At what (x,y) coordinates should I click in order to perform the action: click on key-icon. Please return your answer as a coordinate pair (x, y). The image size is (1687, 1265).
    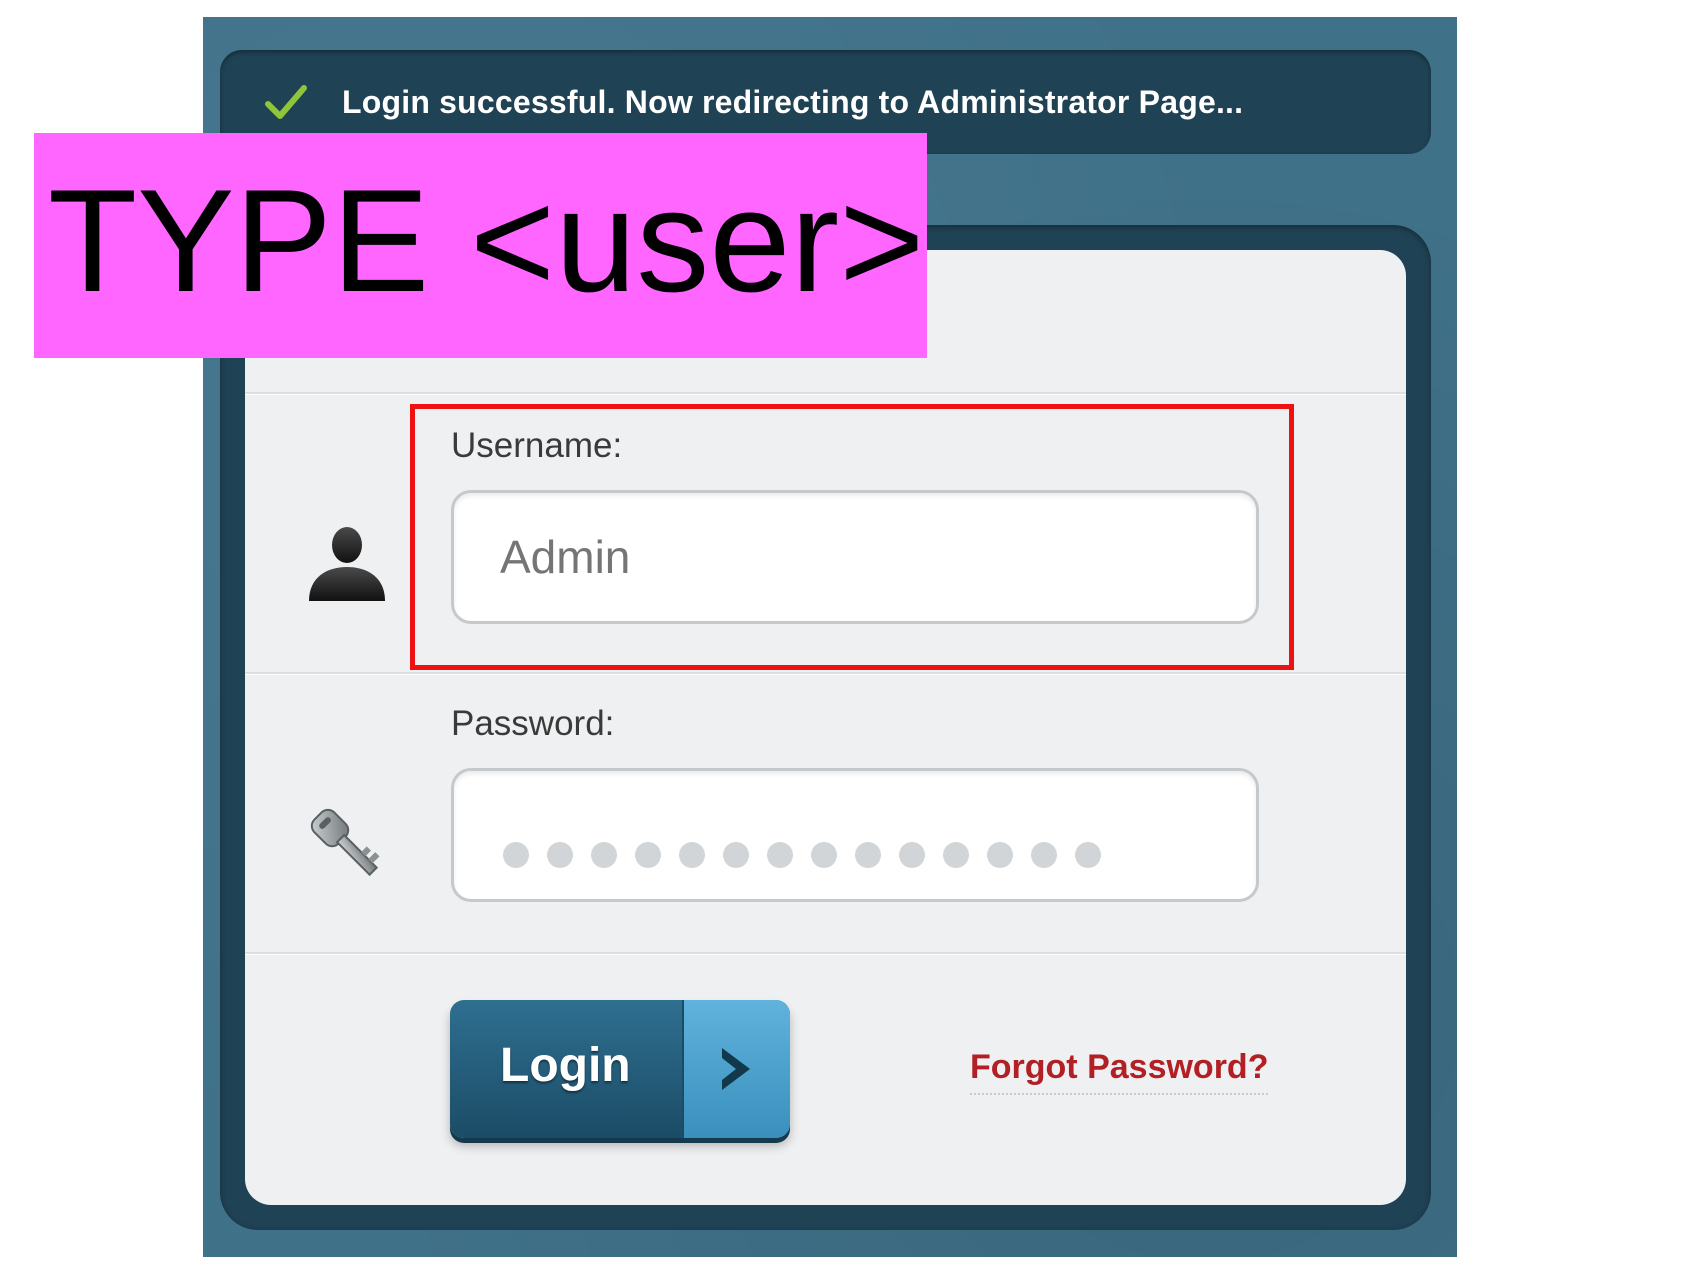
    Looking at the image, I should click on (345, 842).